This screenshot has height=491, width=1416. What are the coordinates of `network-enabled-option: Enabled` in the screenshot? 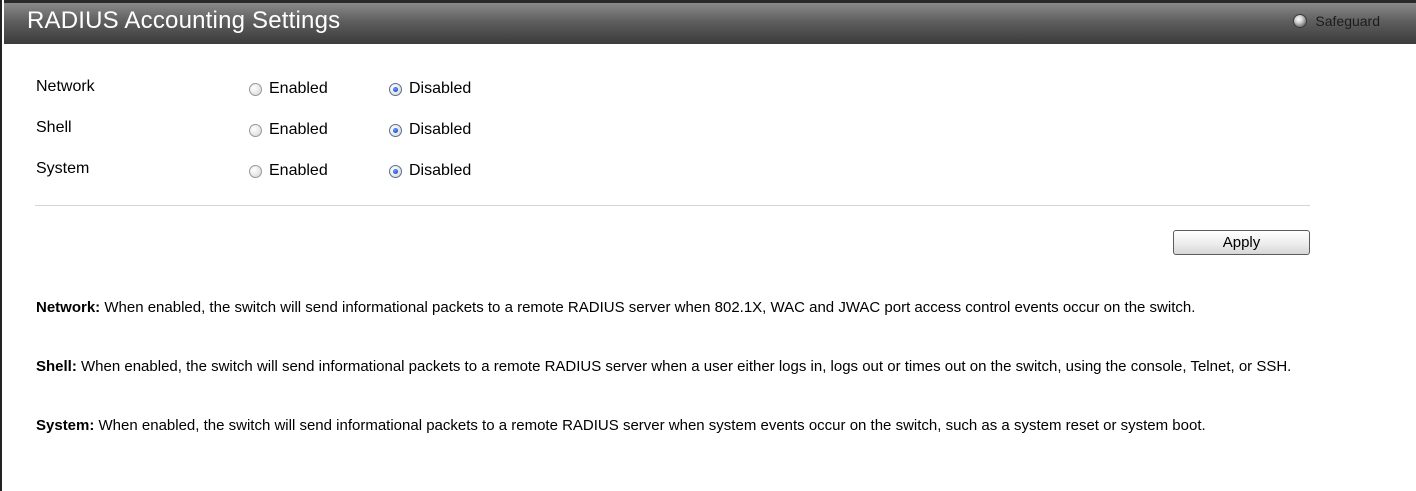 It's located at (288, 89).